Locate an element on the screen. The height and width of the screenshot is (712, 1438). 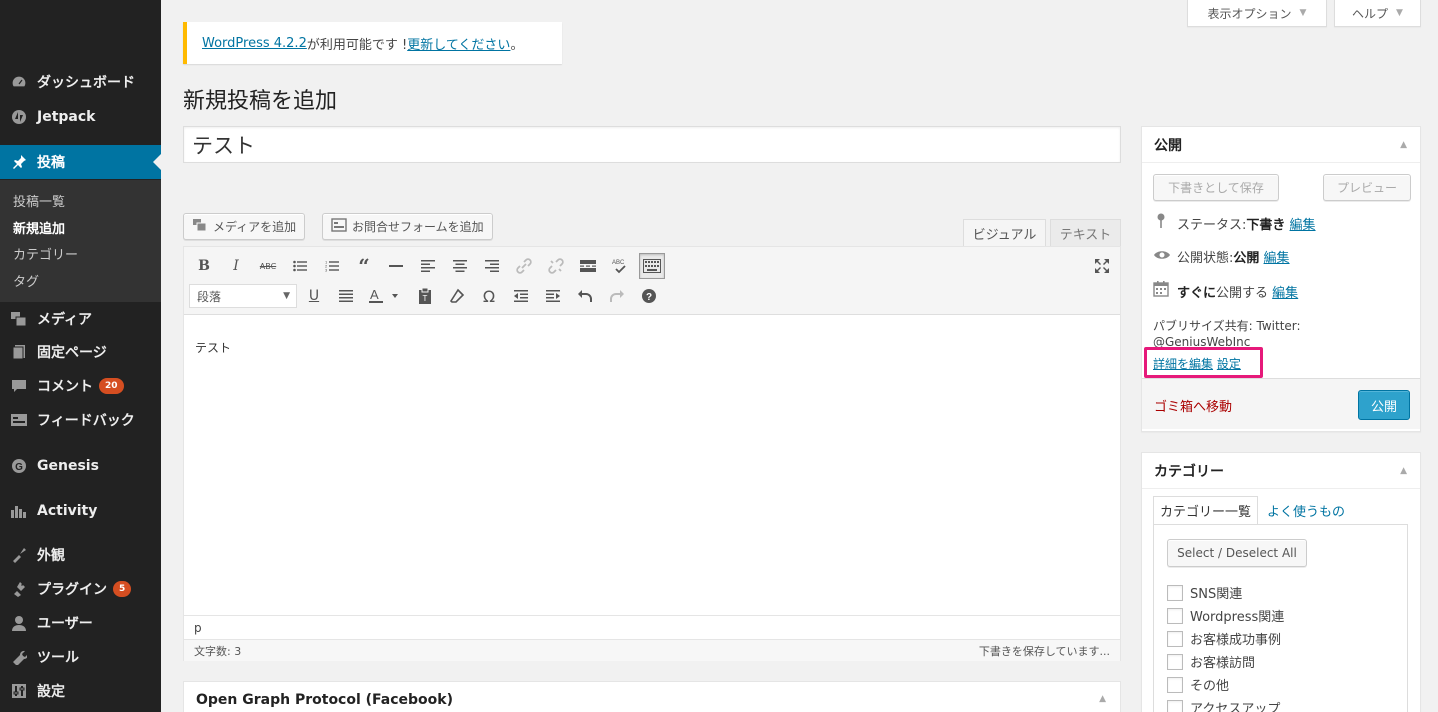
category-item: アクセスアップ is located at coordinates (1223, 705).